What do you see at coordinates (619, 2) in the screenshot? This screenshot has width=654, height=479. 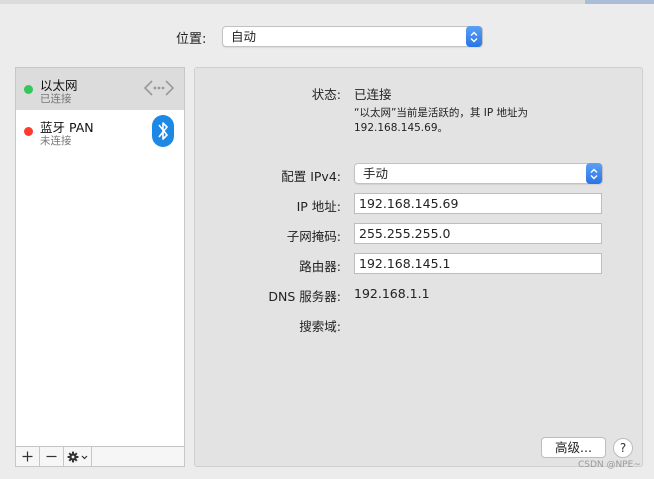 I see `window-top-highlight` at bounding box center [619, 2].